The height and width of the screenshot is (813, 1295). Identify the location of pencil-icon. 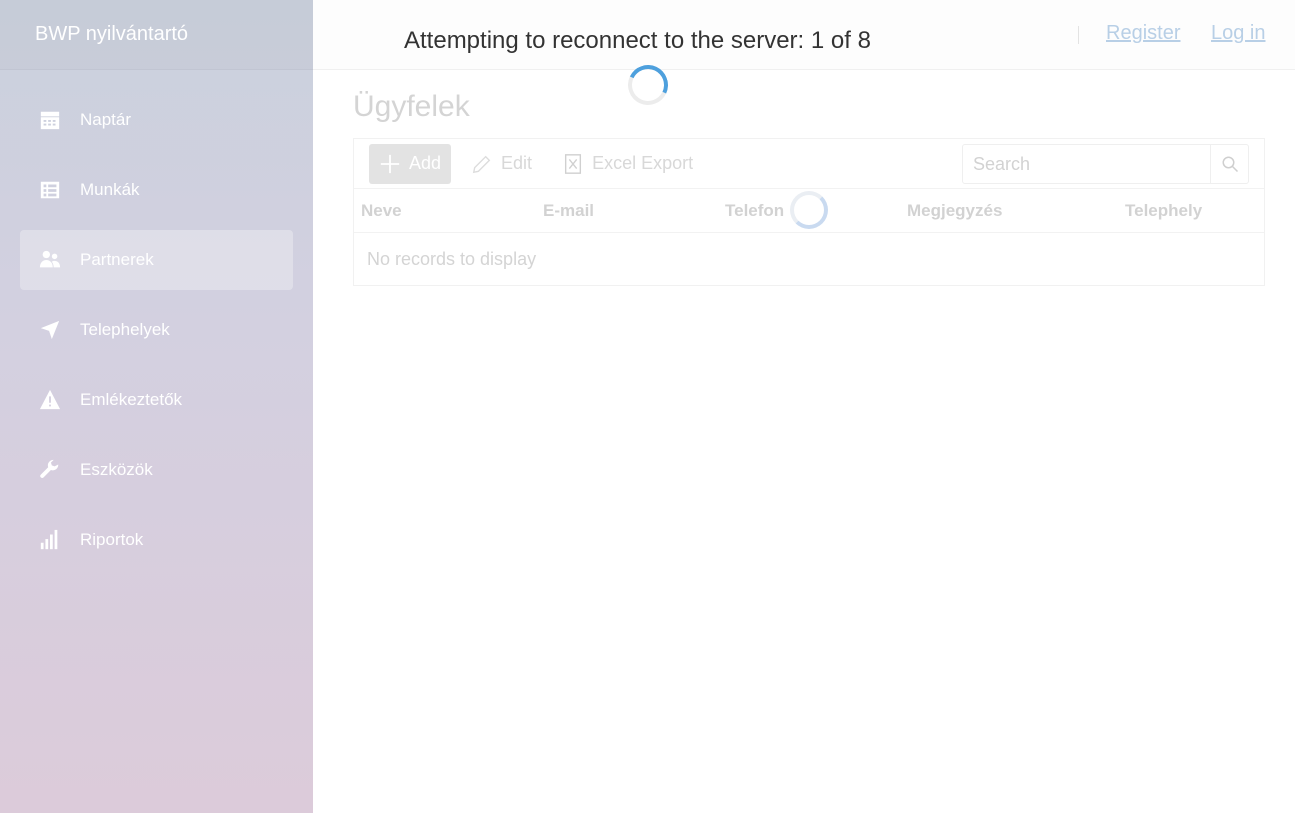
(481, 164).